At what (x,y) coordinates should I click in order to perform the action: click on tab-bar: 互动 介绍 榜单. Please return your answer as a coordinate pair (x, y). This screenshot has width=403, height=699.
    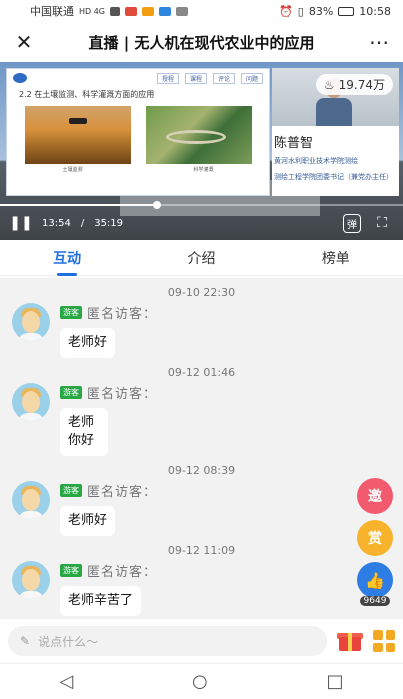
    Looking at the image, I should click on (201, 258).